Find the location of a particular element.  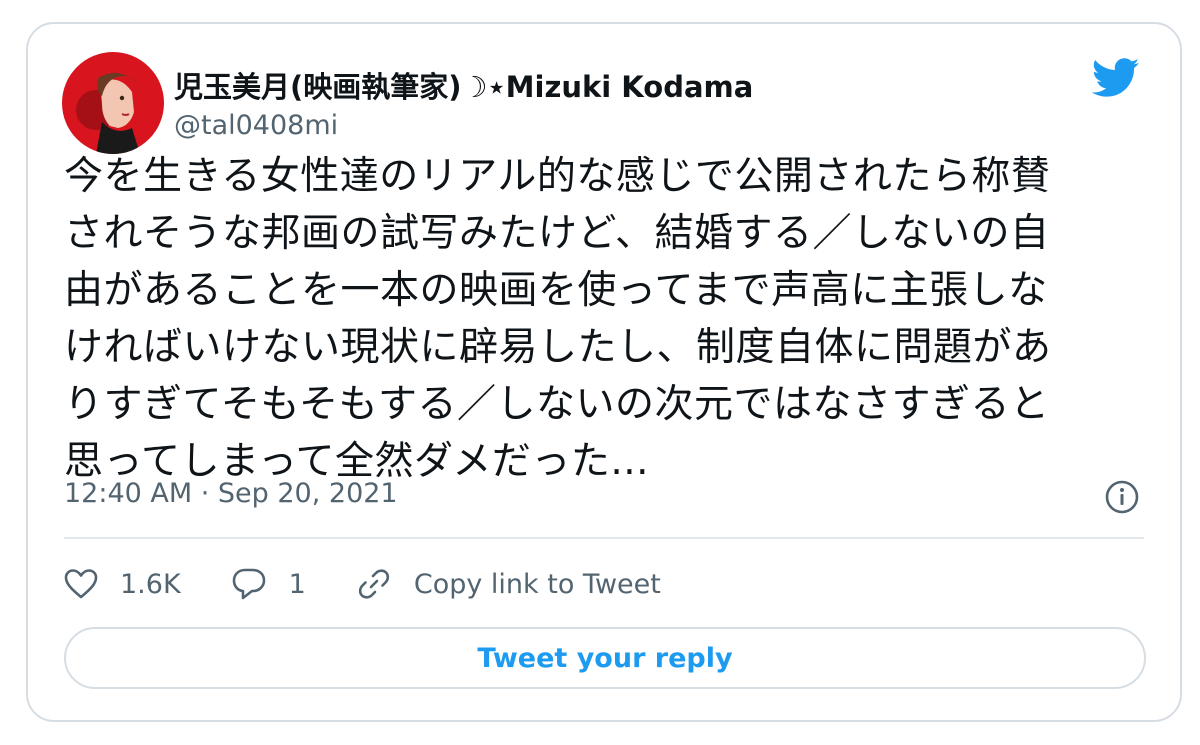

user-handle: @tal0408mi is located at coordinates (256, 125).